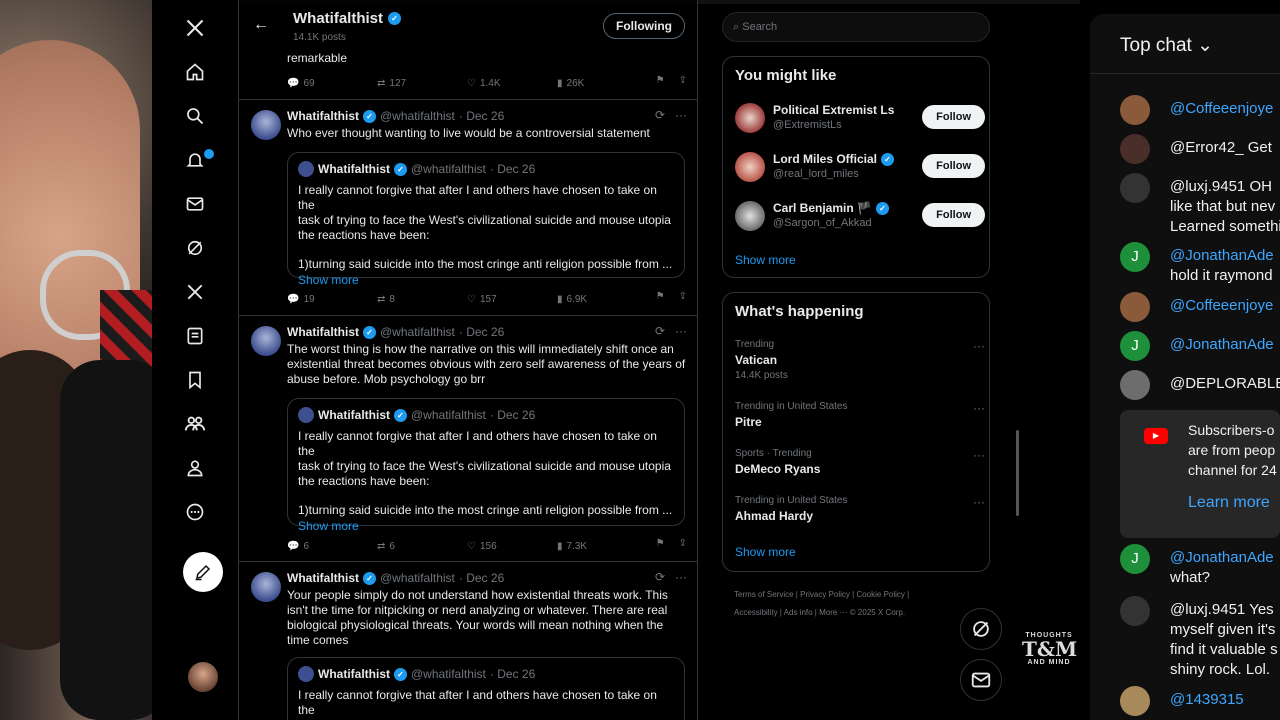  Describe the element at coordinates (1017, 473) in the screenshot. I see `page-scrollbar` at that location.